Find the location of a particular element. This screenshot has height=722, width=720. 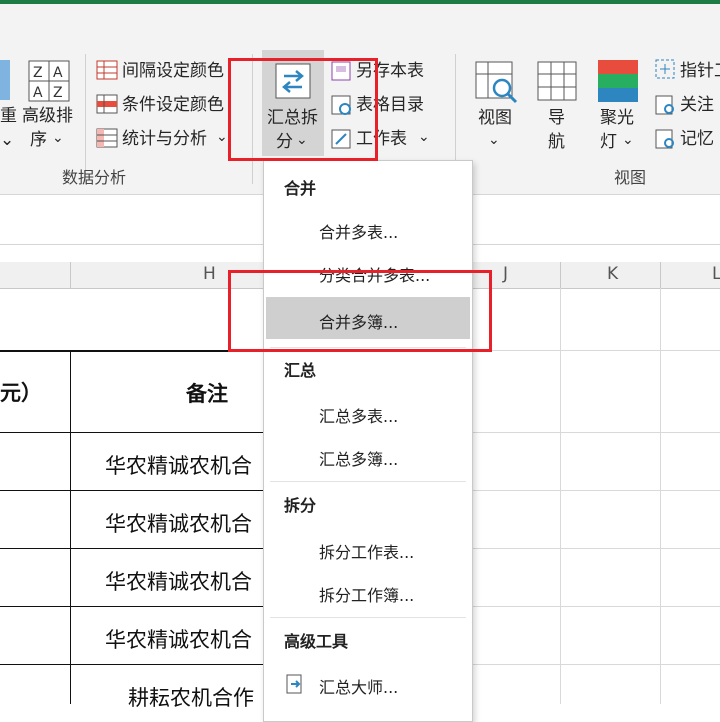

menu-section-merge: 合并 is located at coordinates (300, 188).